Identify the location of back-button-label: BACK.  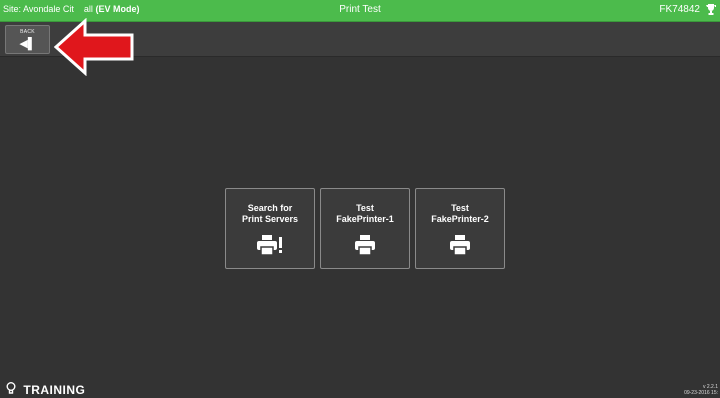
(27, 32).